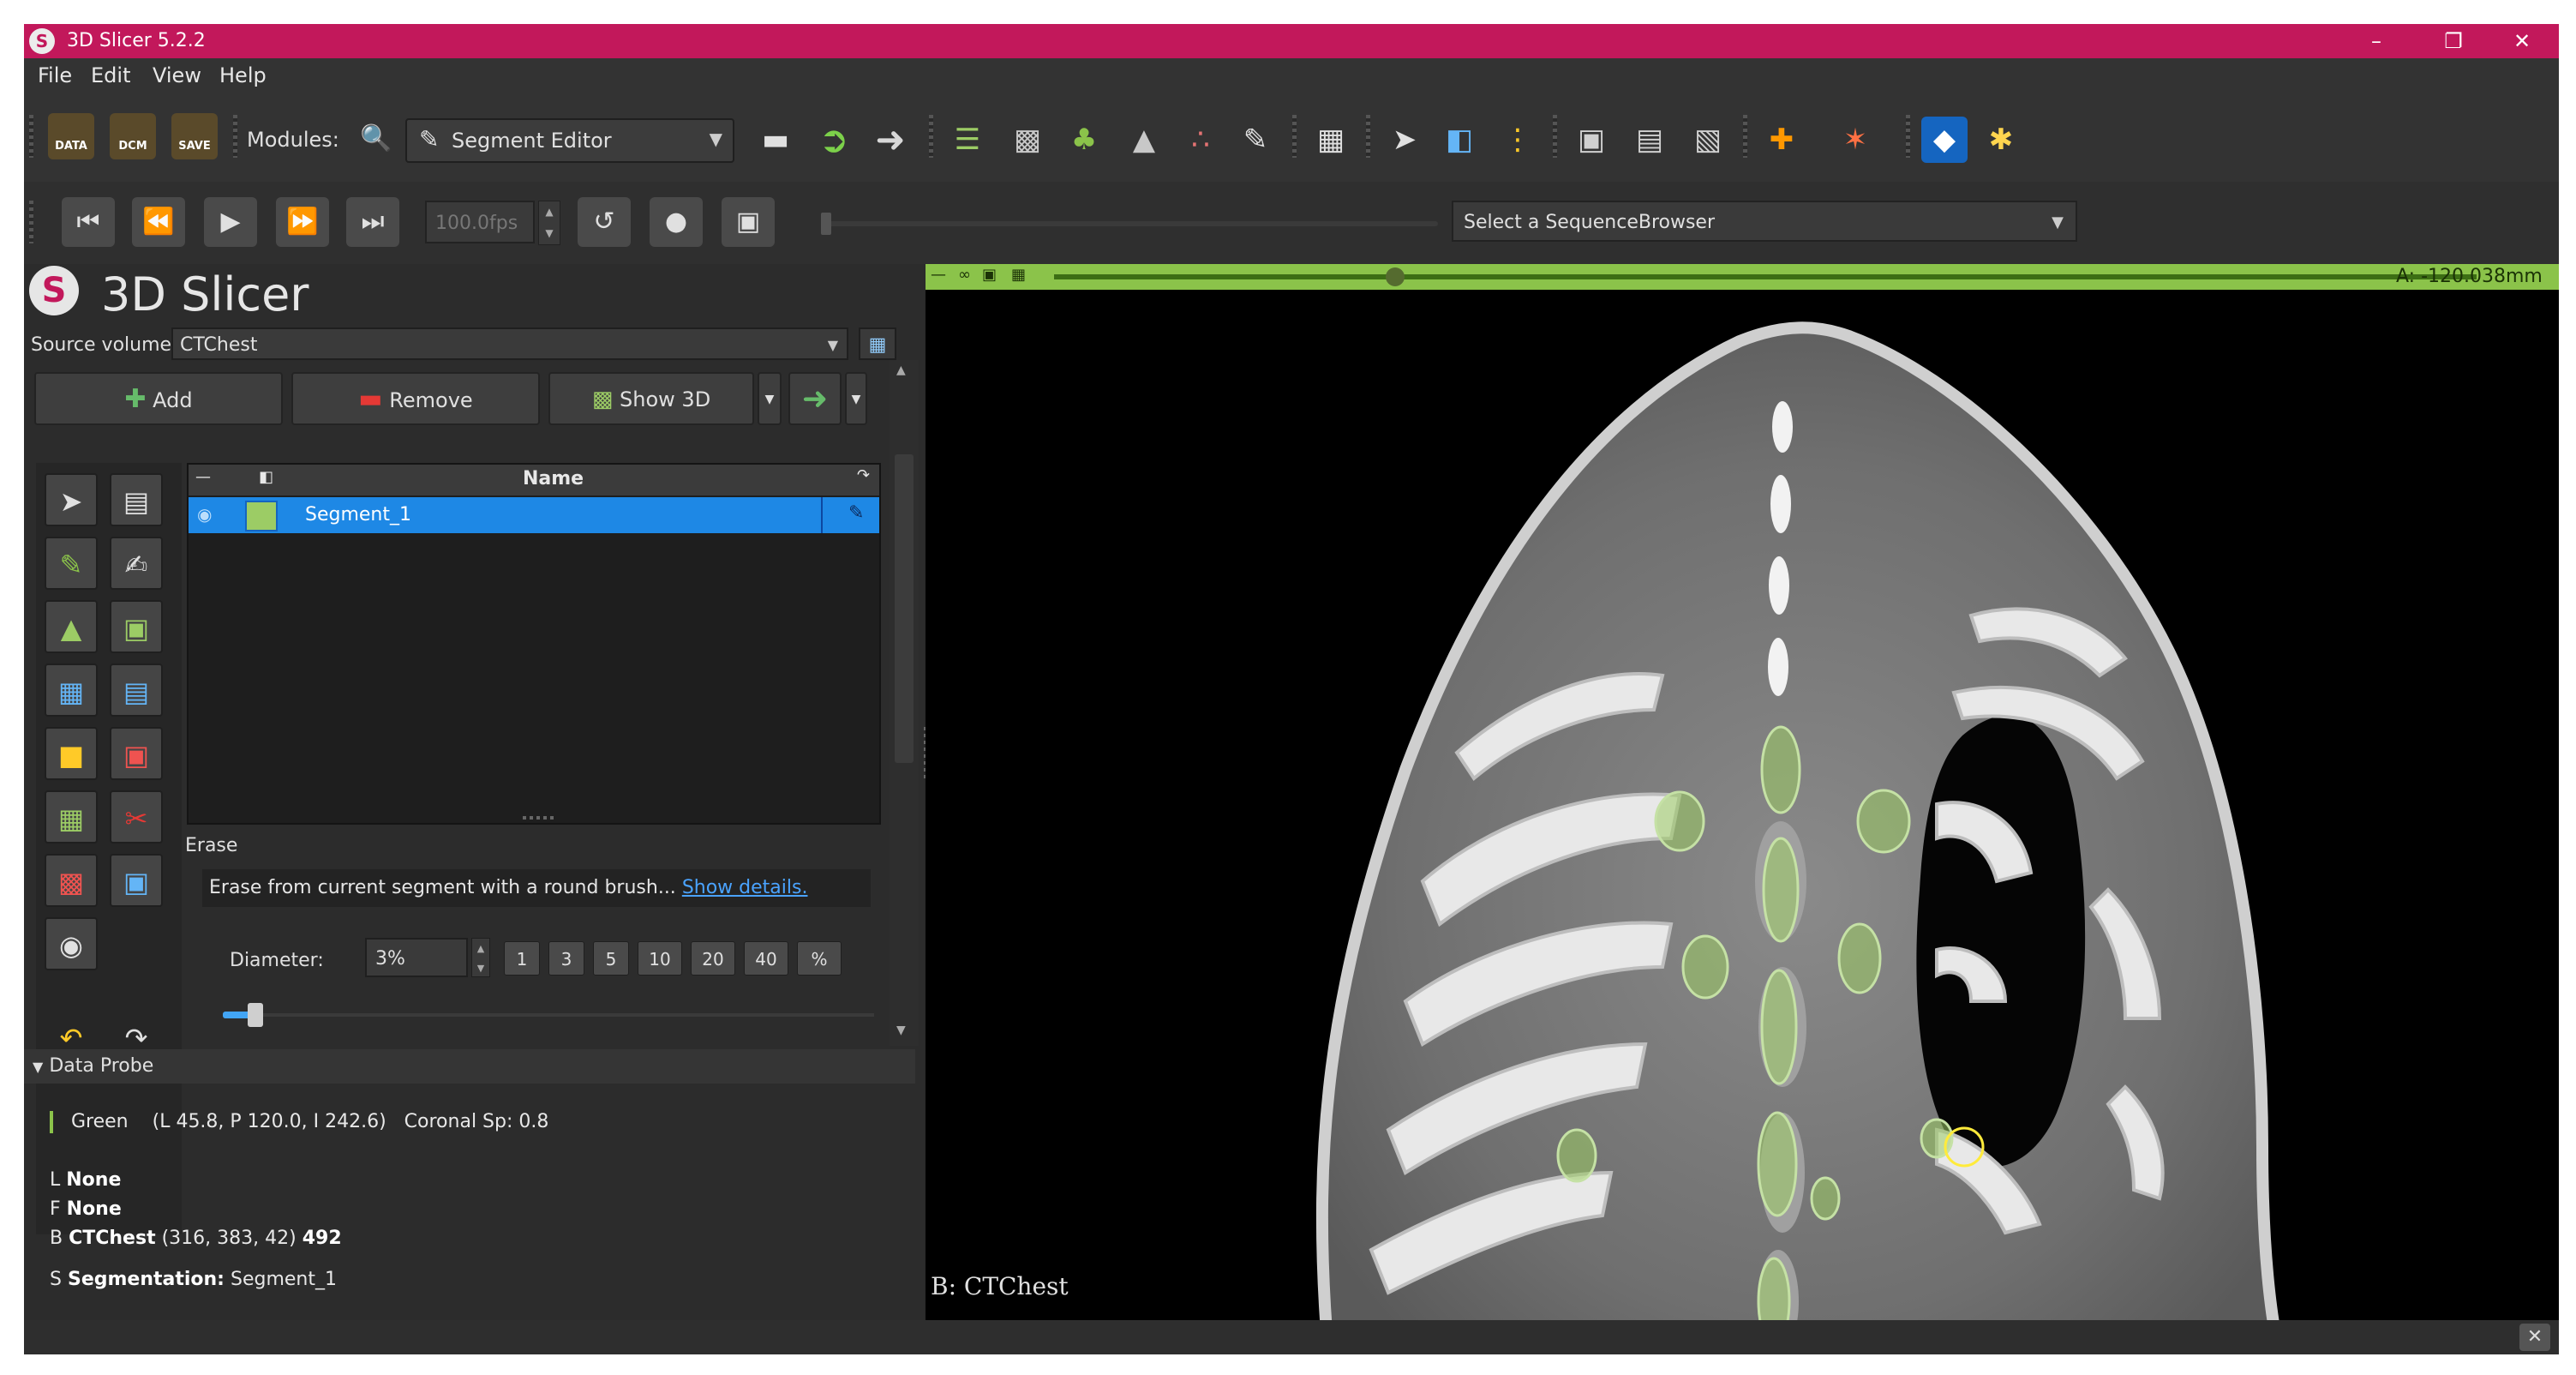  Describe the element at coordinates (660, 958) in the screenshot. I see `diameter-preset-10: 10` at that location.